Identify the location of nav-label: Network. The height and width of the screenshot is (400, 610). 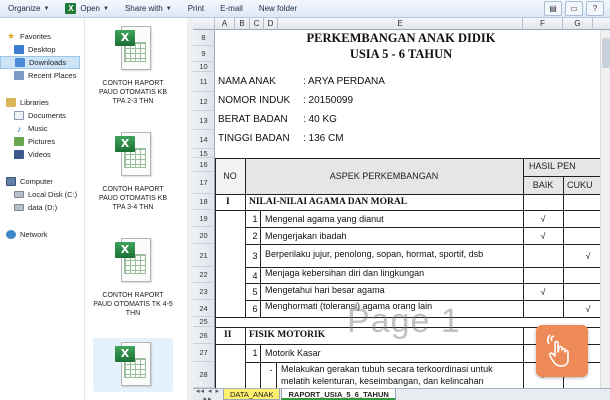
(34, 234).